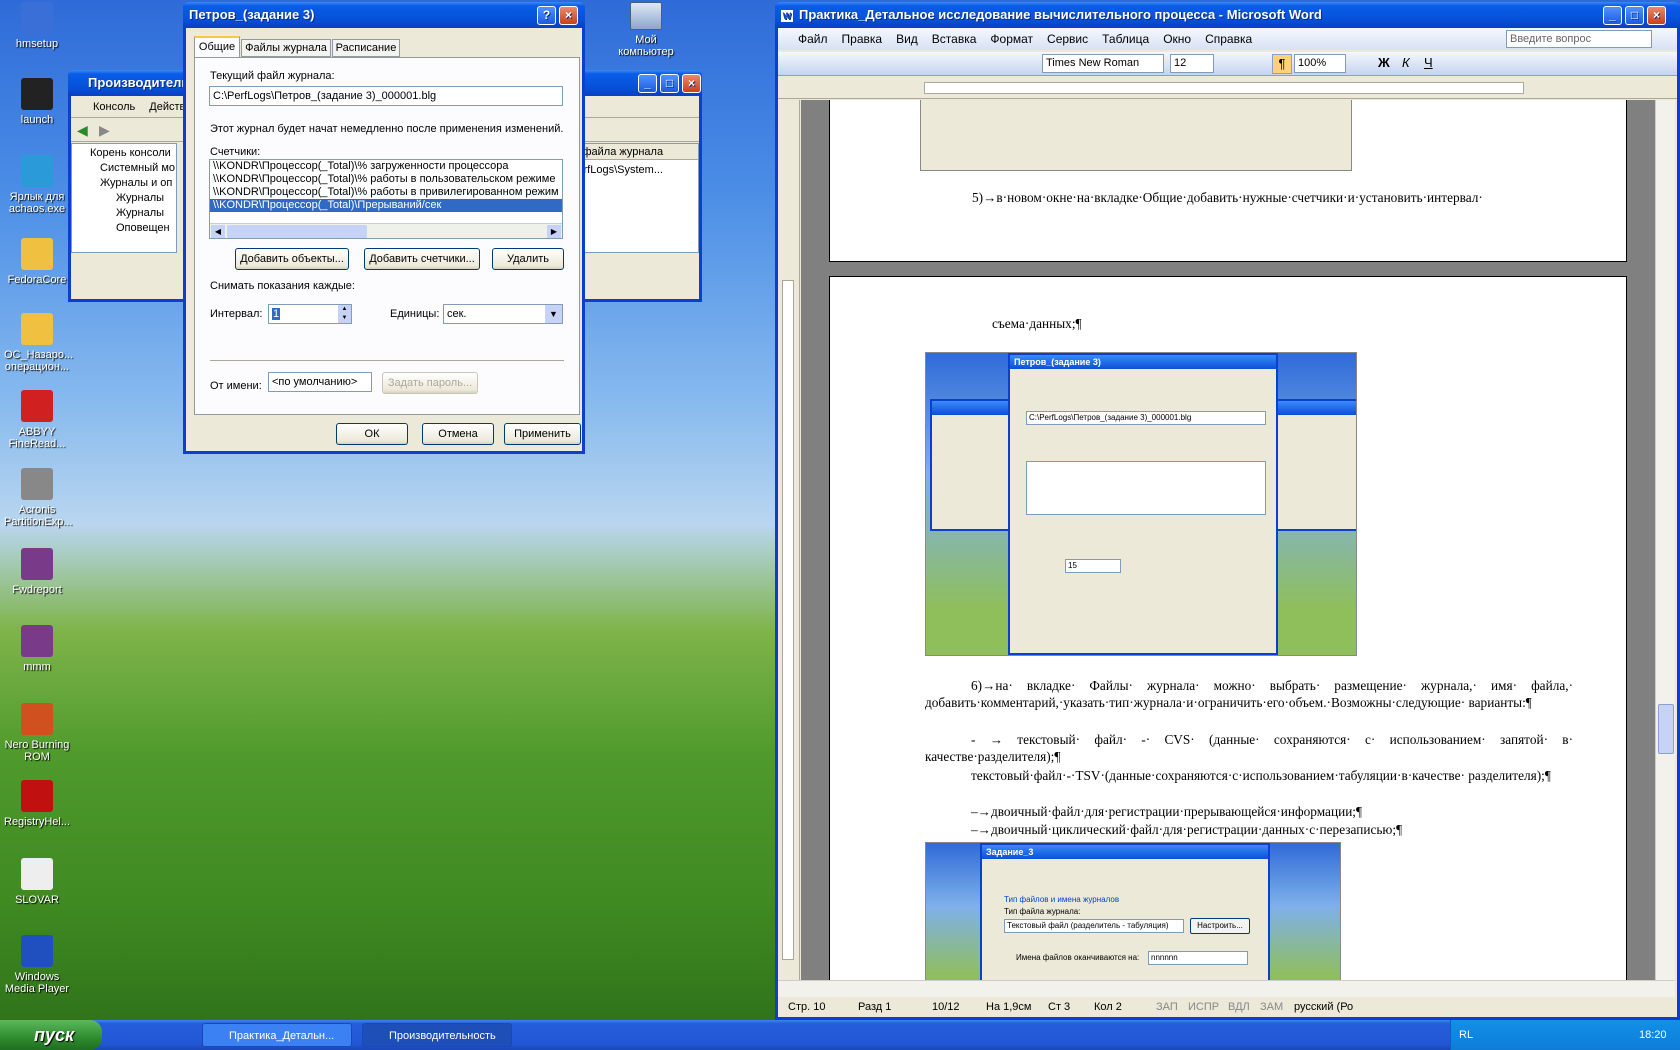 Image resolution: width=1680 pixels, height=1050 pixels. Describe the element at coordinates (114, 107) in the screenshot. I see `menu-console: Консоль` at that location.